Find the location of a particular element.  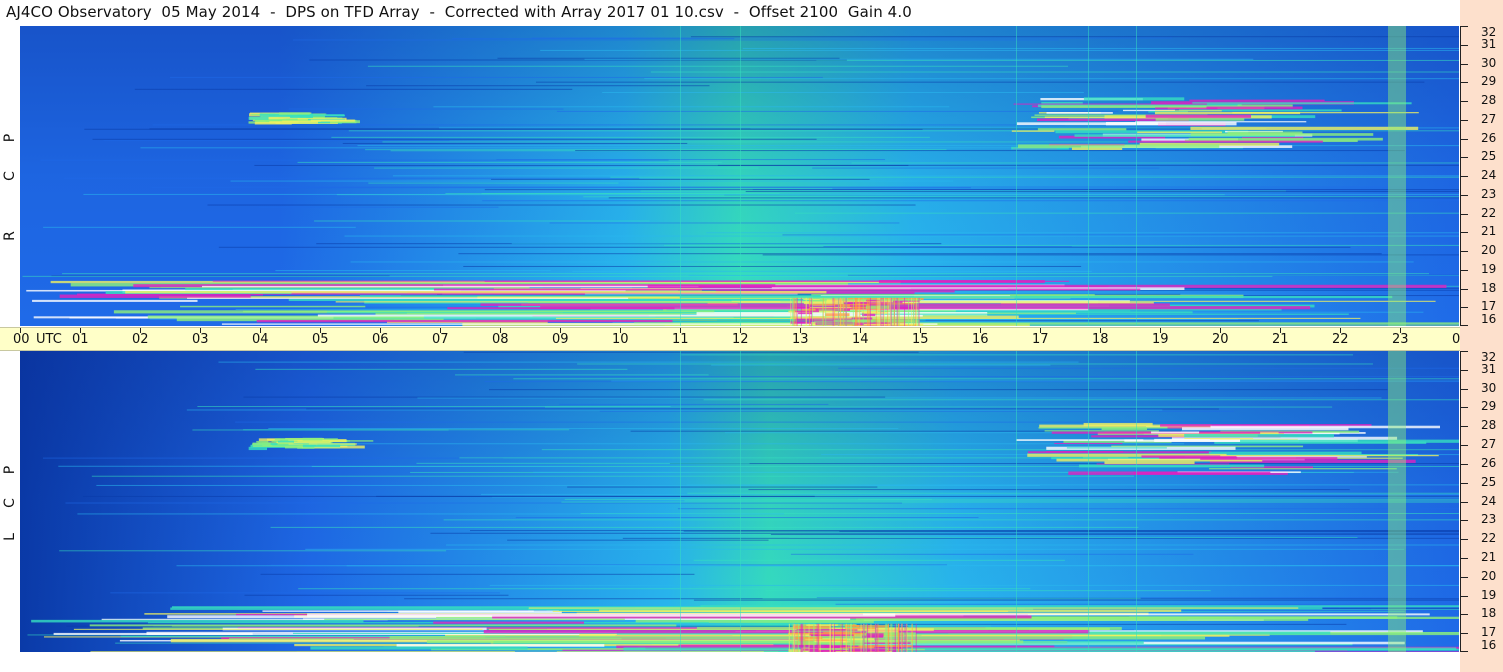

time-tick-label: 04 is located at coordinates (260, 339).